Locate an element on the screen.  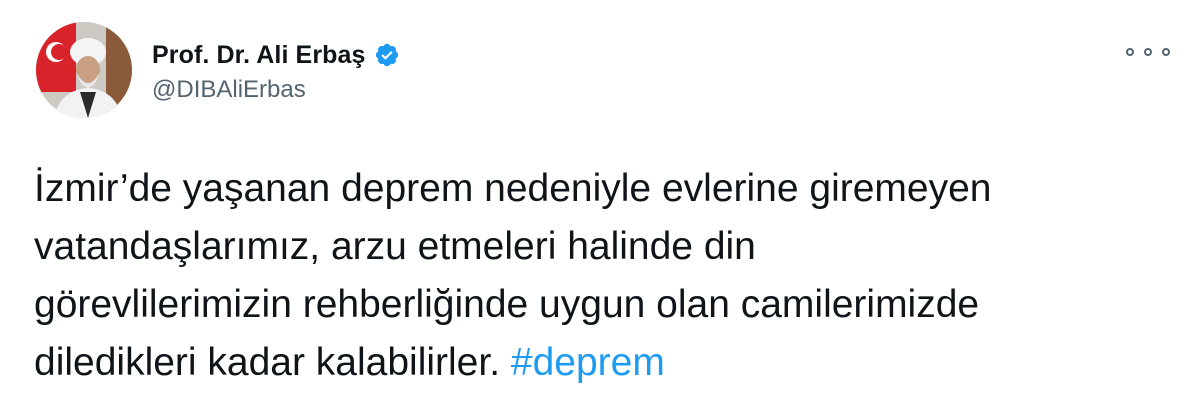
author-avatar is located at coordinates (84, 70).